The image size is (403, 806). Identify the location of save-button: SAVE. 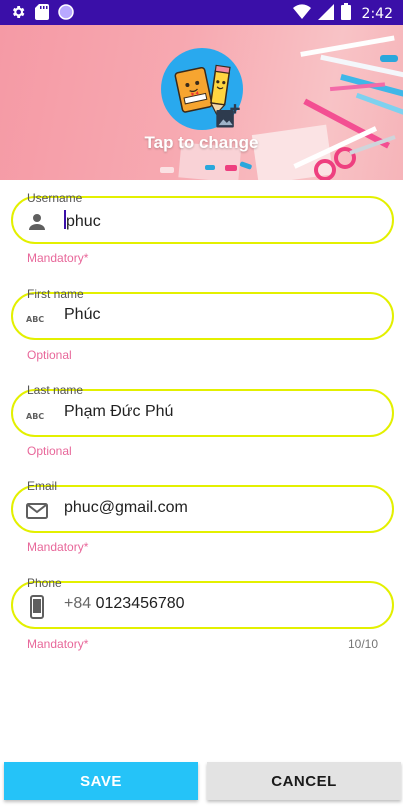
(101, 781).